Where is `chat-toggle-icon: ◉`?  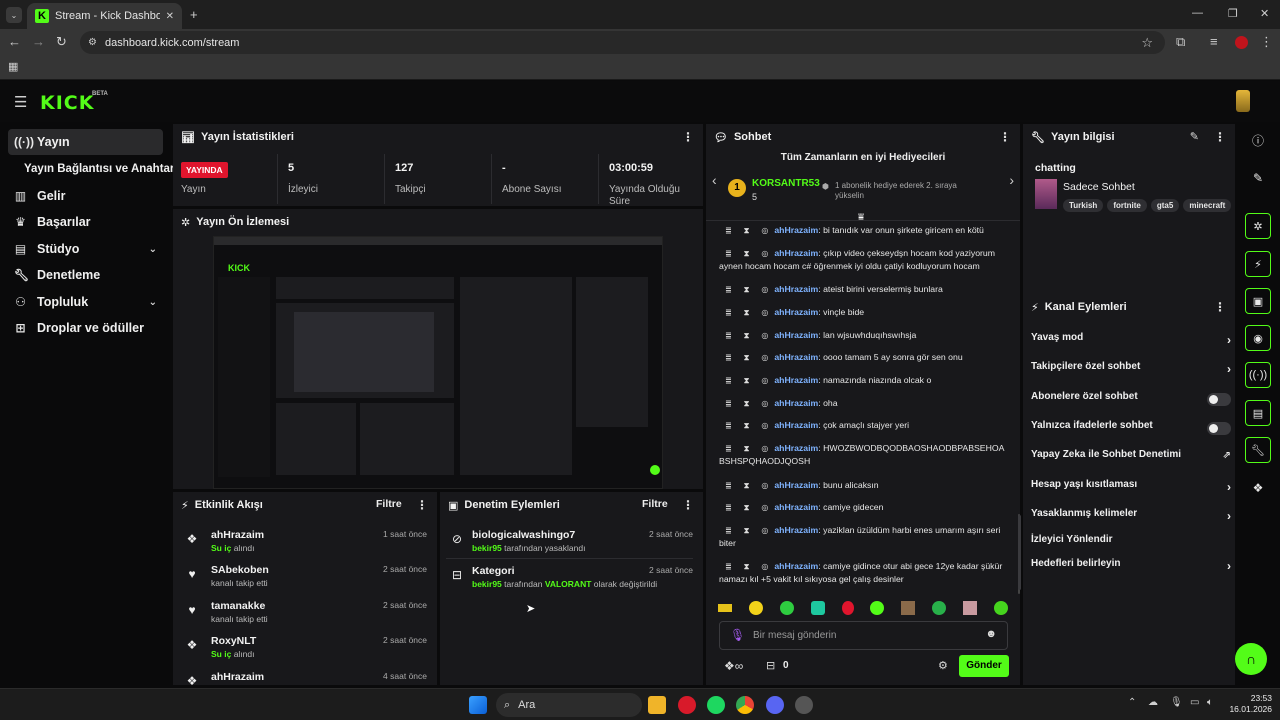
chat-toggle-icon: ◉ is located at coordinates (1258, 338).